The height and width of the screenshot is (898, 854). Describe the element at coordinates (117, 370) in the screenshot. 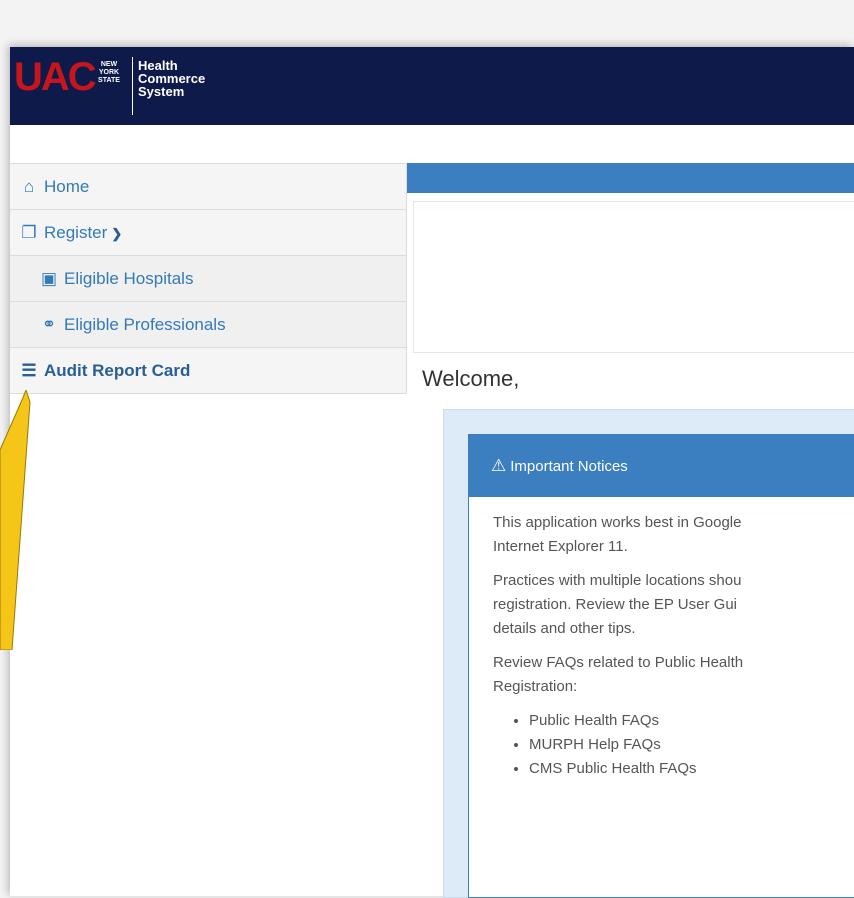

I see `sidebar-item-label: Audit Report Card` at that location.